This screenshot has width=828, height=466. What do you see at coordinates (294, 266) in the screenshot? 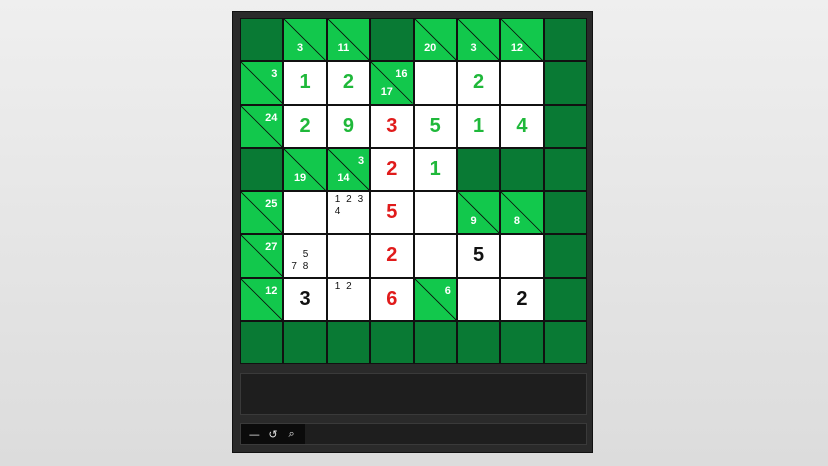
I see `pencil-note: 7` at bounding box center [294, 266].